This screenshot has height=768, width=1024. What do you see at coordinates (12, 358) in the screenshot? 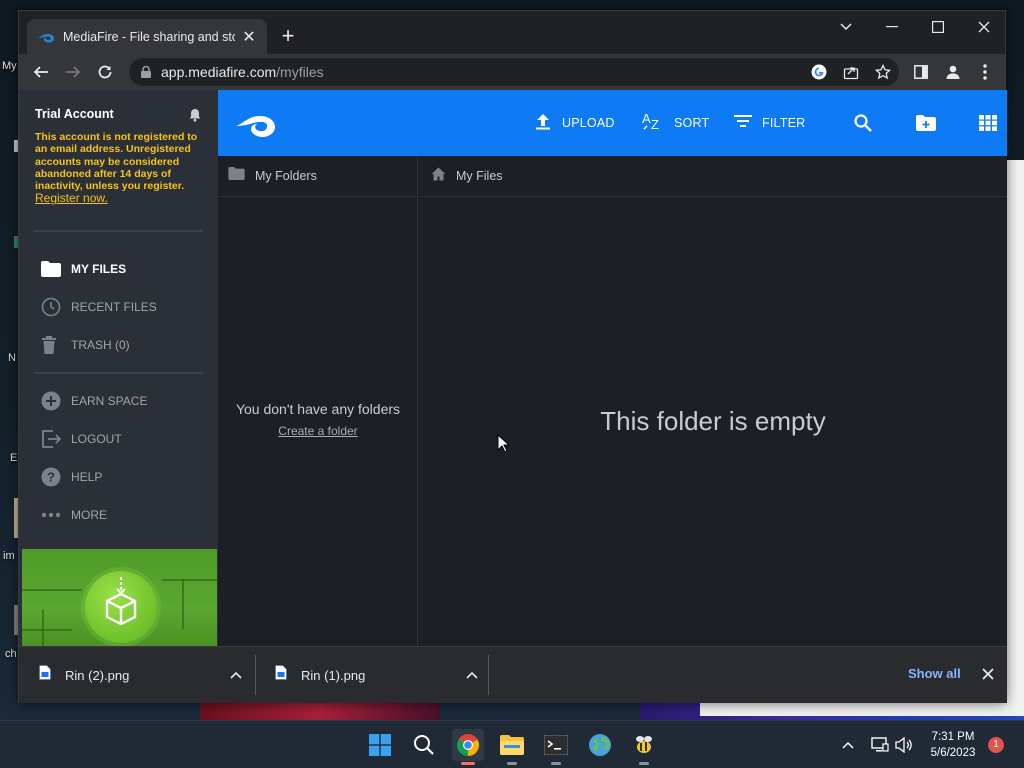
I see `desktop-icon-label: N` at bounding box center [12, 358].